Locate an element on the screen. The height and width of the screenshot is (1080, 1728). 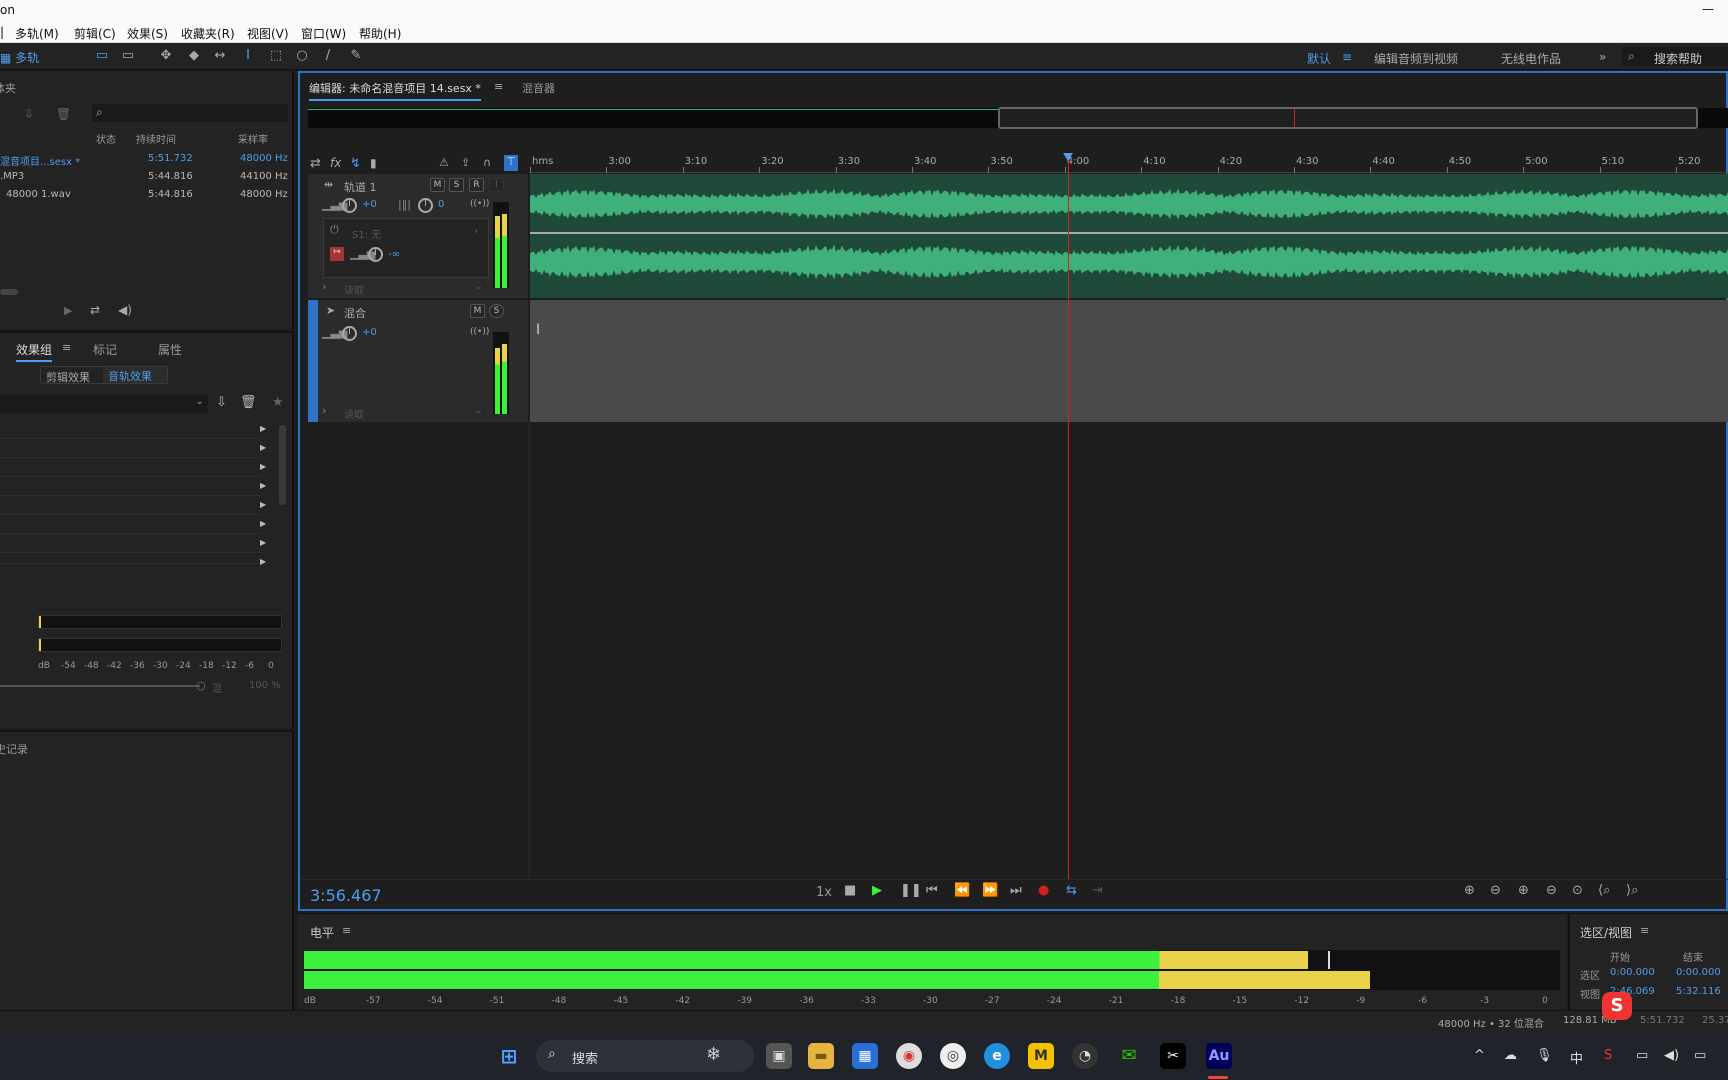
tab-editor: 编辑器: 未命名混音项目 14.sesx * is located at coordinates (395, 90).